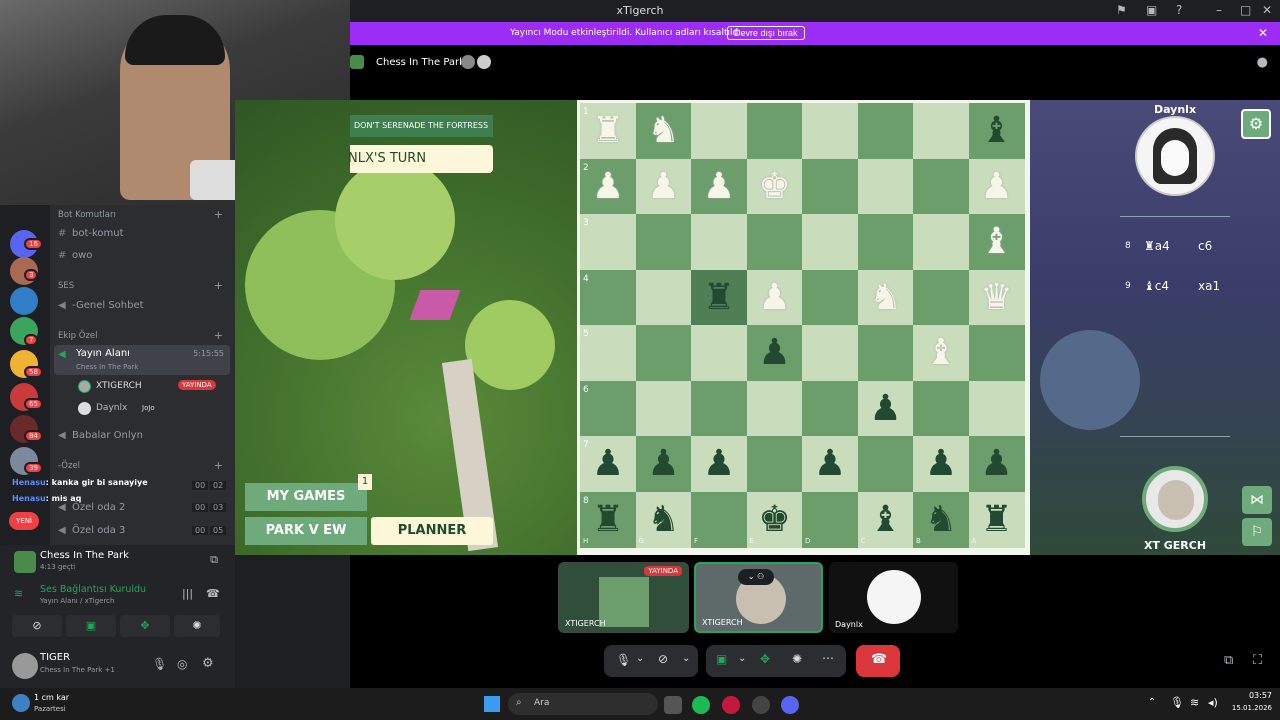 This screenshot has height=720, width=1280. Describe the element at coordinates (306, 497) in the screenshot. I see `my-games-button: MY GAMES` at that location.